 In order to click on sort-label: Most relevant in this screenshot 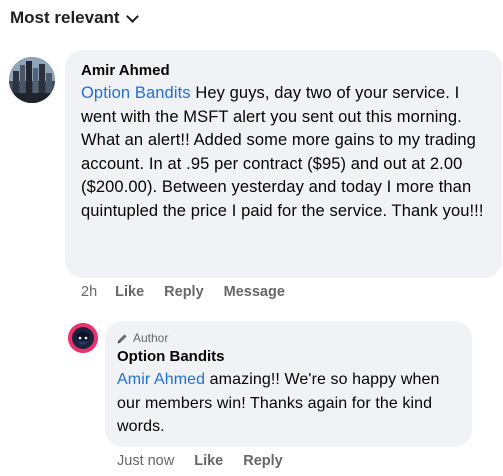, I will do `click(65, 17)`.